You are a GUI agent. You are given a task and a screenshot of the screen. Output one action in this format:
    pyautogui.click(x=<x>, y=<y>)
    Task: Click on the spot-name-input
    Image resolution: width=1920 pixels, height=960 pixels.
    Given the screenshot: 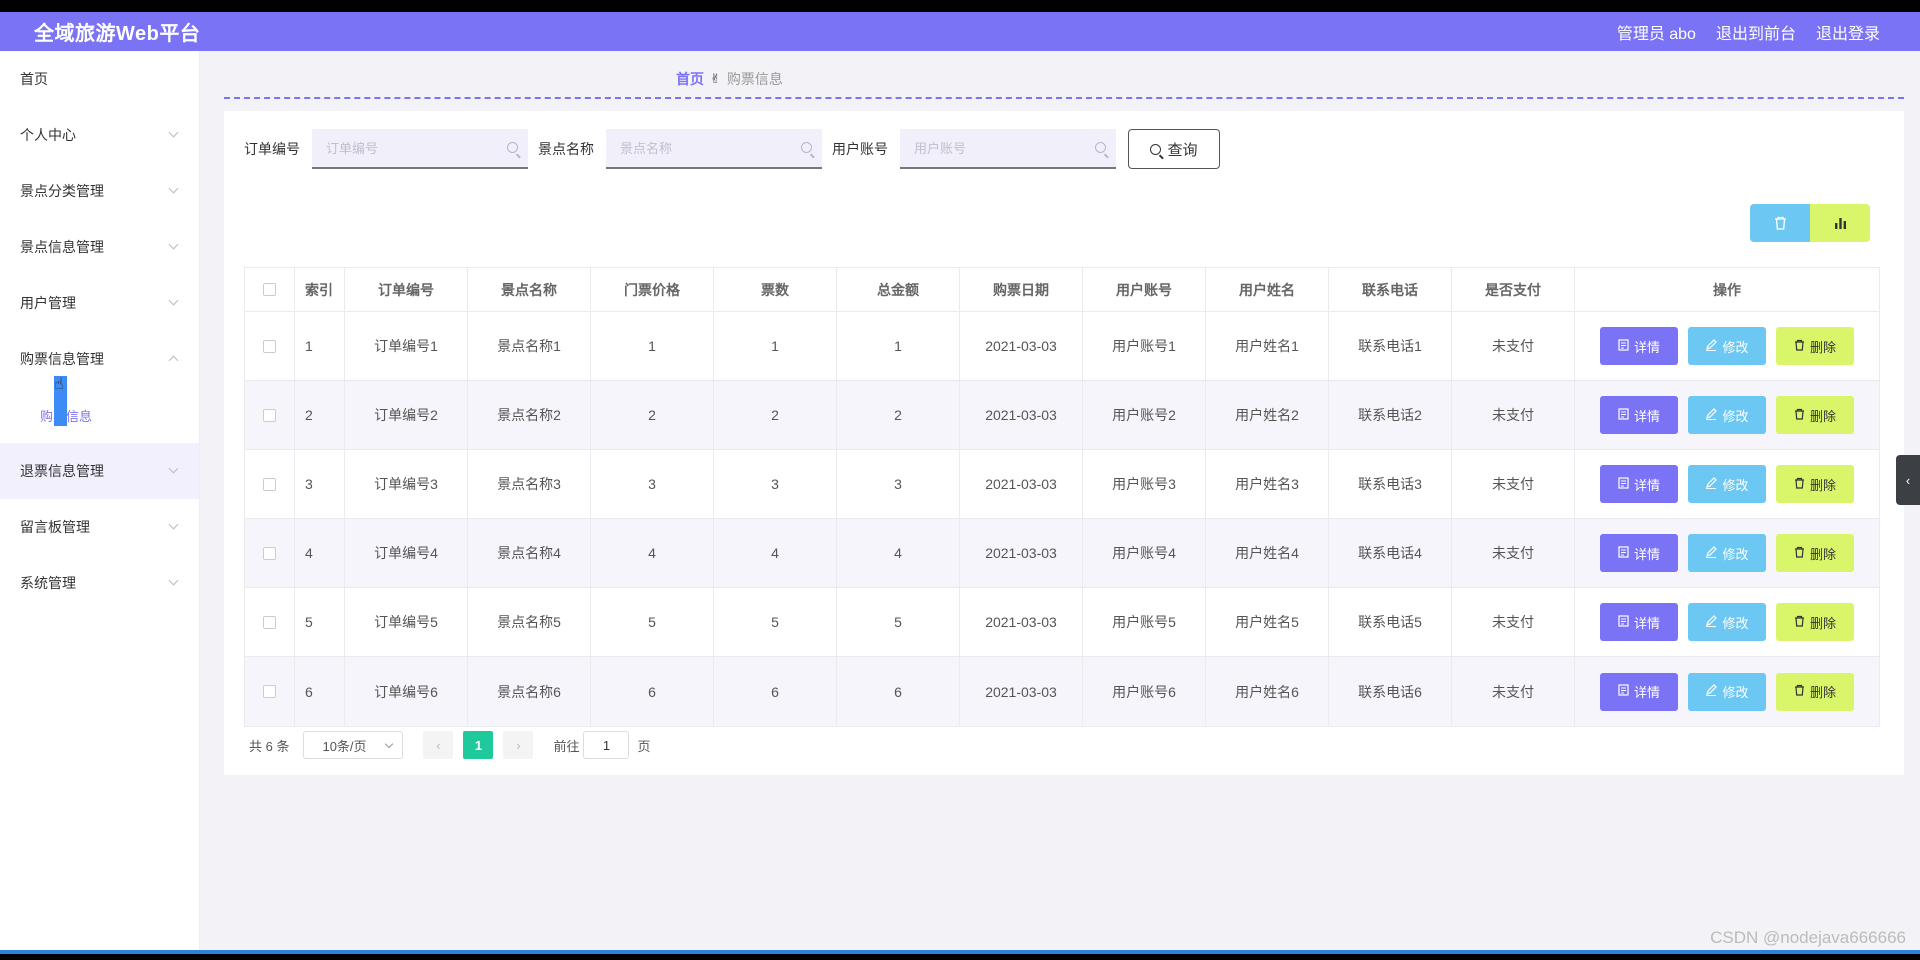 What is the action you would take?
    pyautogui.click(x=714, y=148)
    